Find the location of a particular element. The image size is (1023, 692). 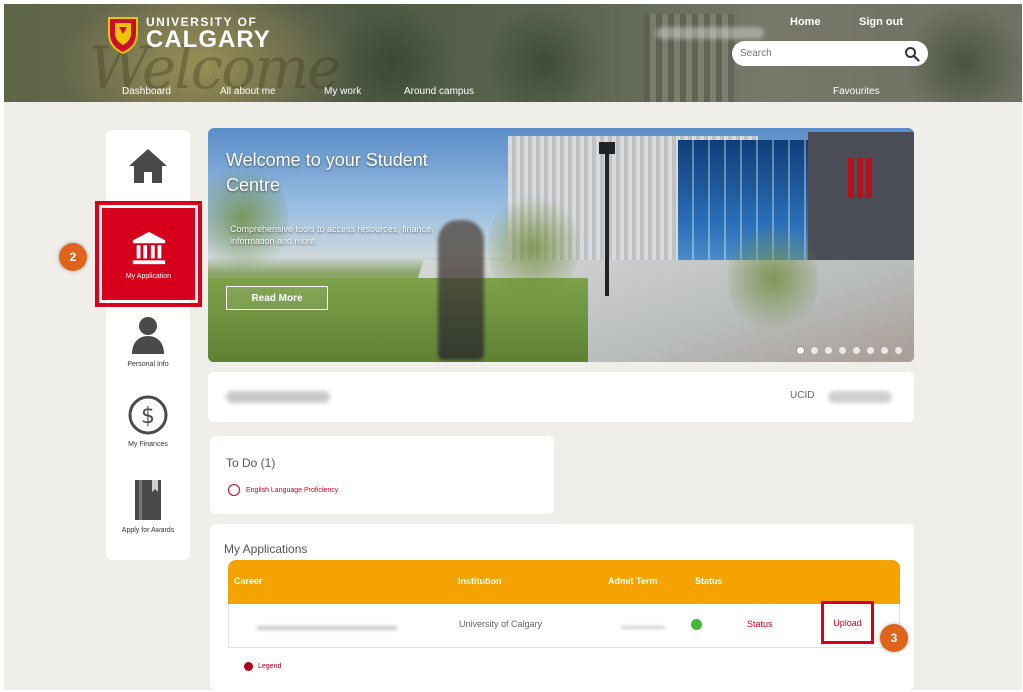

career-redacted is located at coordinates (327, 628).